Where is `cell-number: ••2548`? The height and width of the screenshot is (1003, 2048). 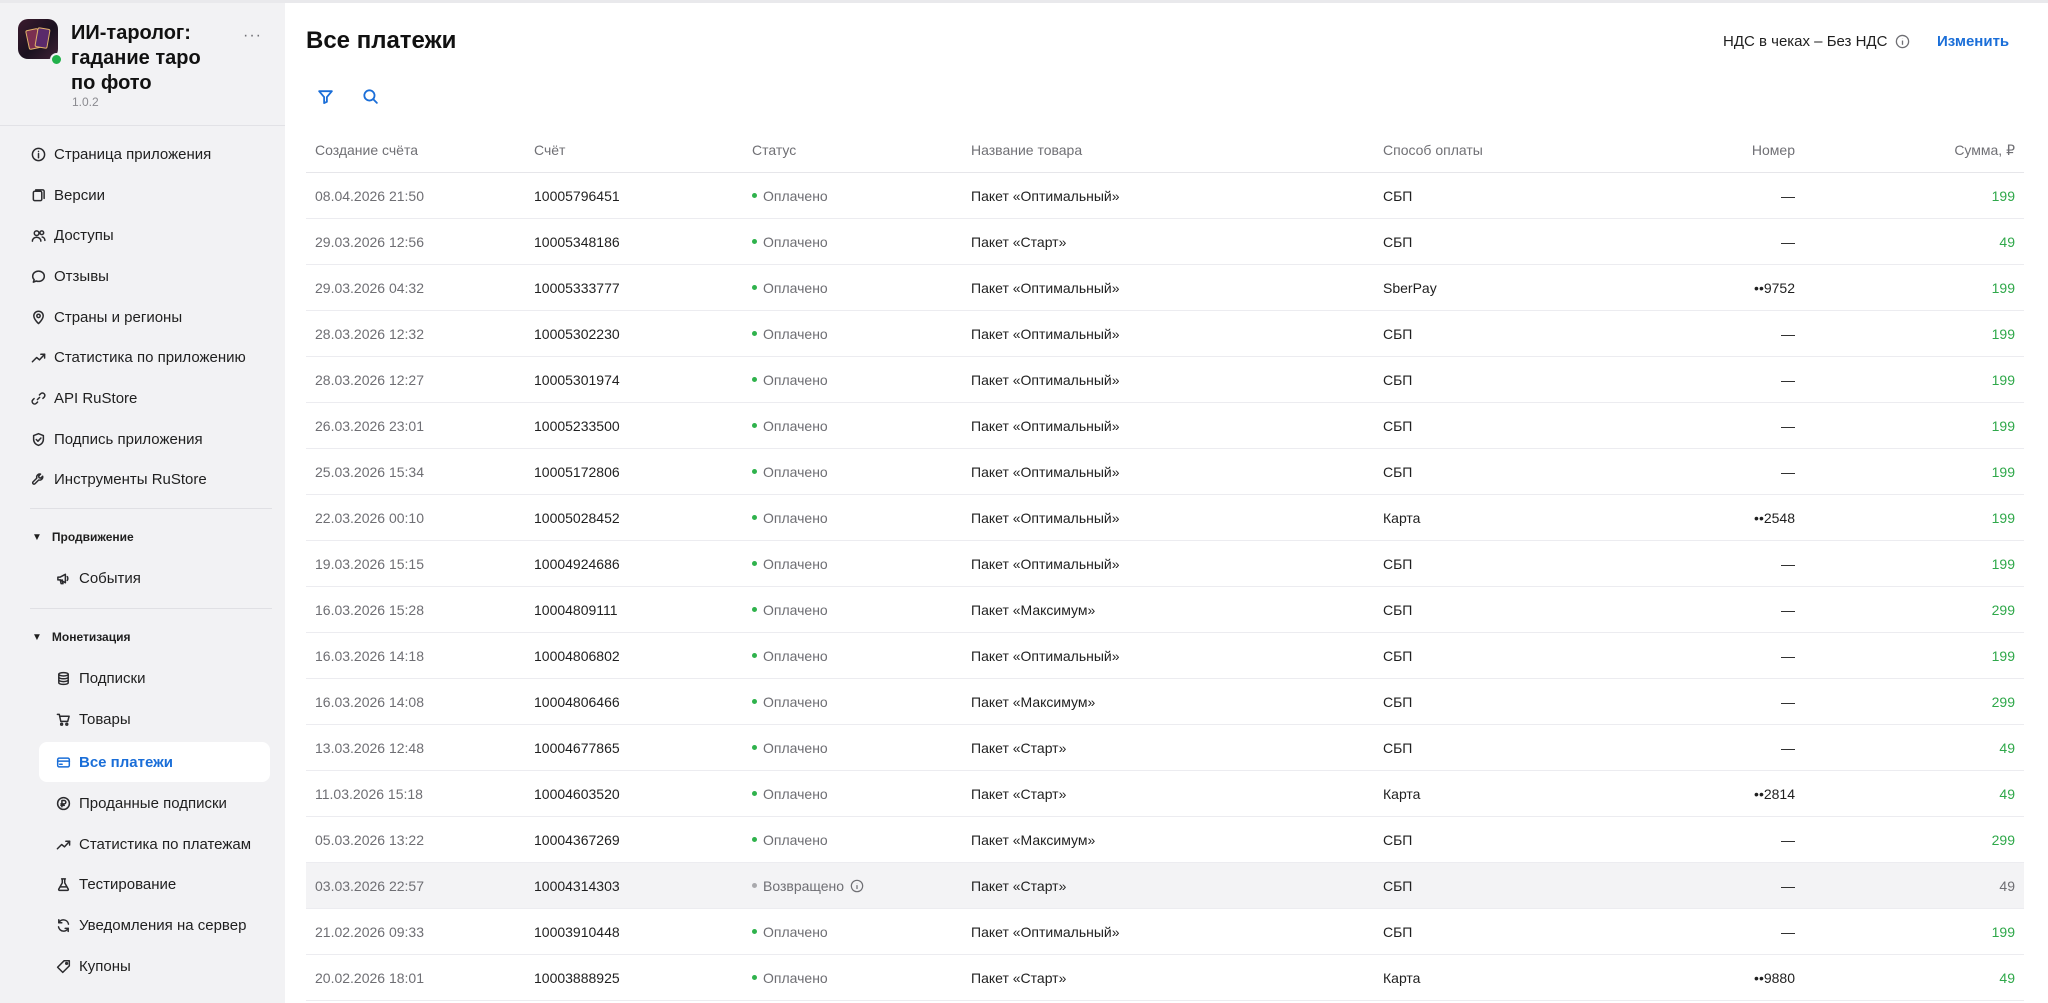 cell-number: ••2548 is located at coordinates (1774, 517).